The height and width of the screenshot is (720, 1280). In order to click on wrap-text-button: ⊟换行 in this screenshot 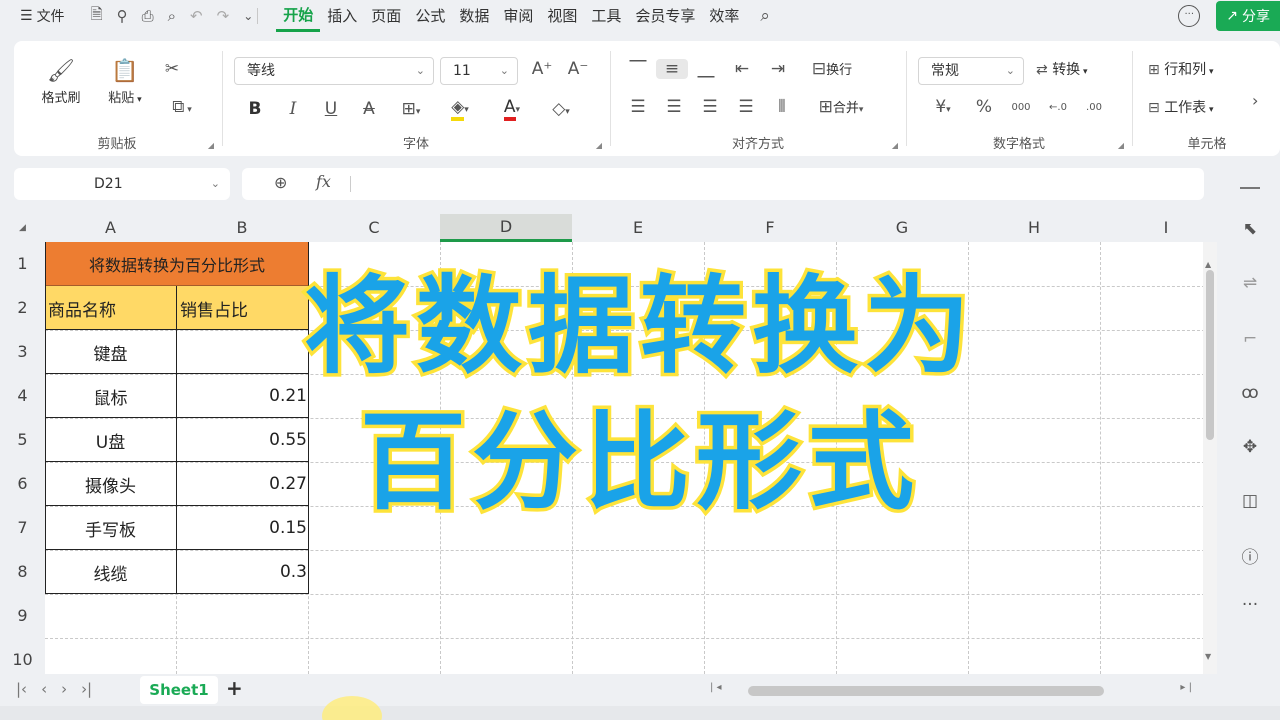, I will do `click(832, 69)`.